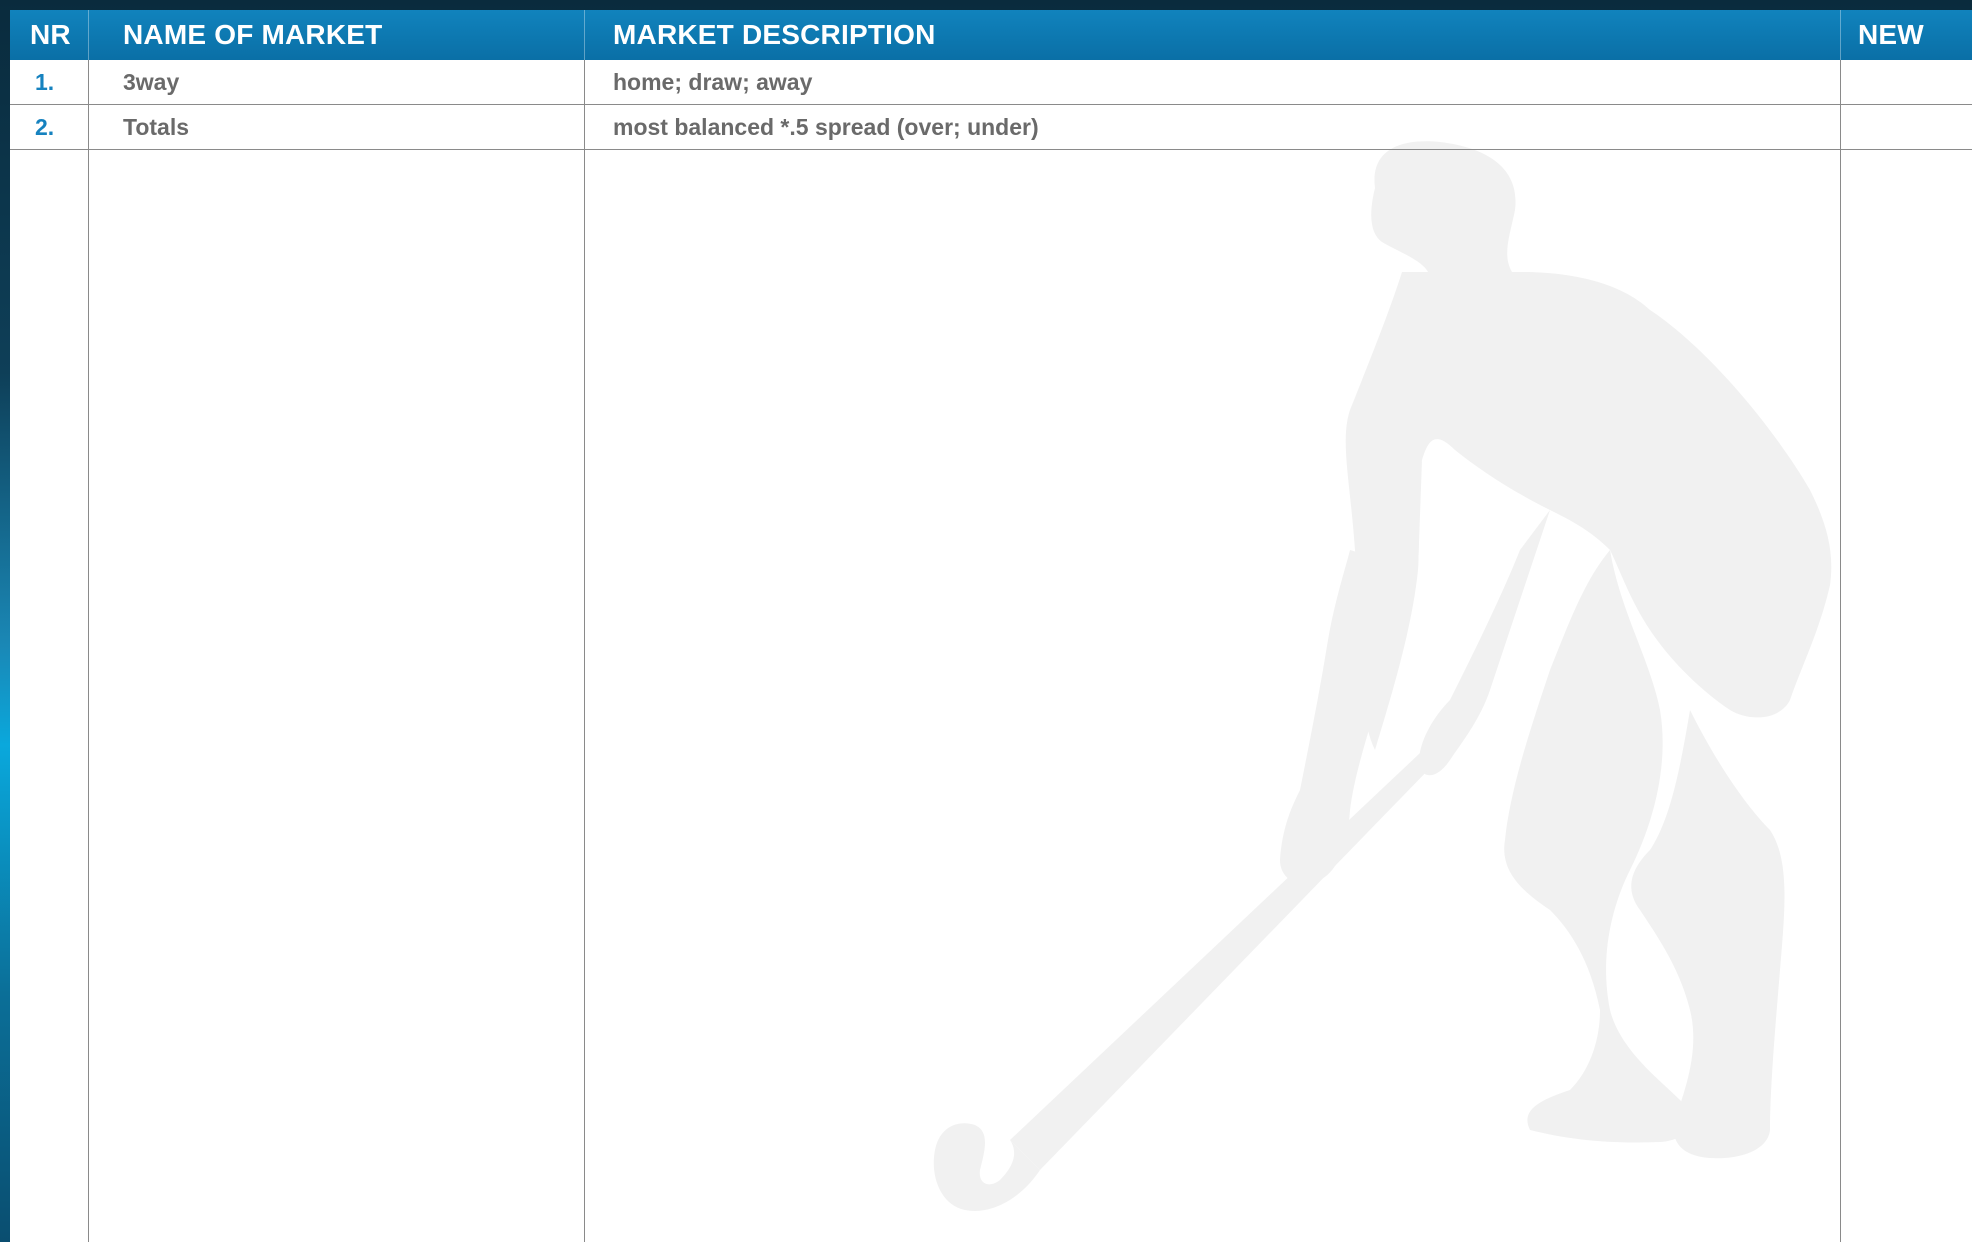 The width and height of the screenshot is (1972, 1242). Describe the element at coordinates (253, 34) in the screenshot. I see `column-header-name-of-market: NAME OF MARKET` at that location.